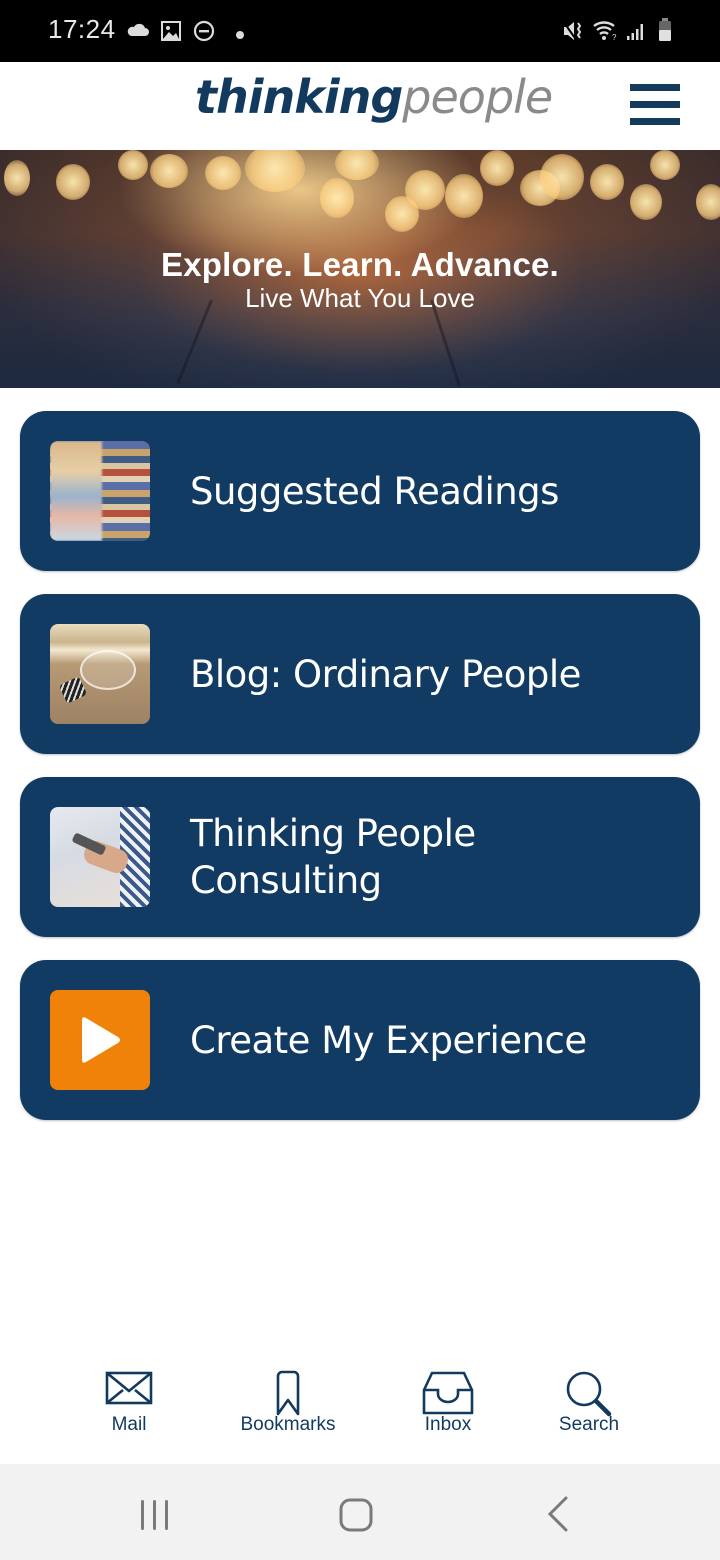  I want to click on card-label: Thinking People Consulting, so click(333, 857).